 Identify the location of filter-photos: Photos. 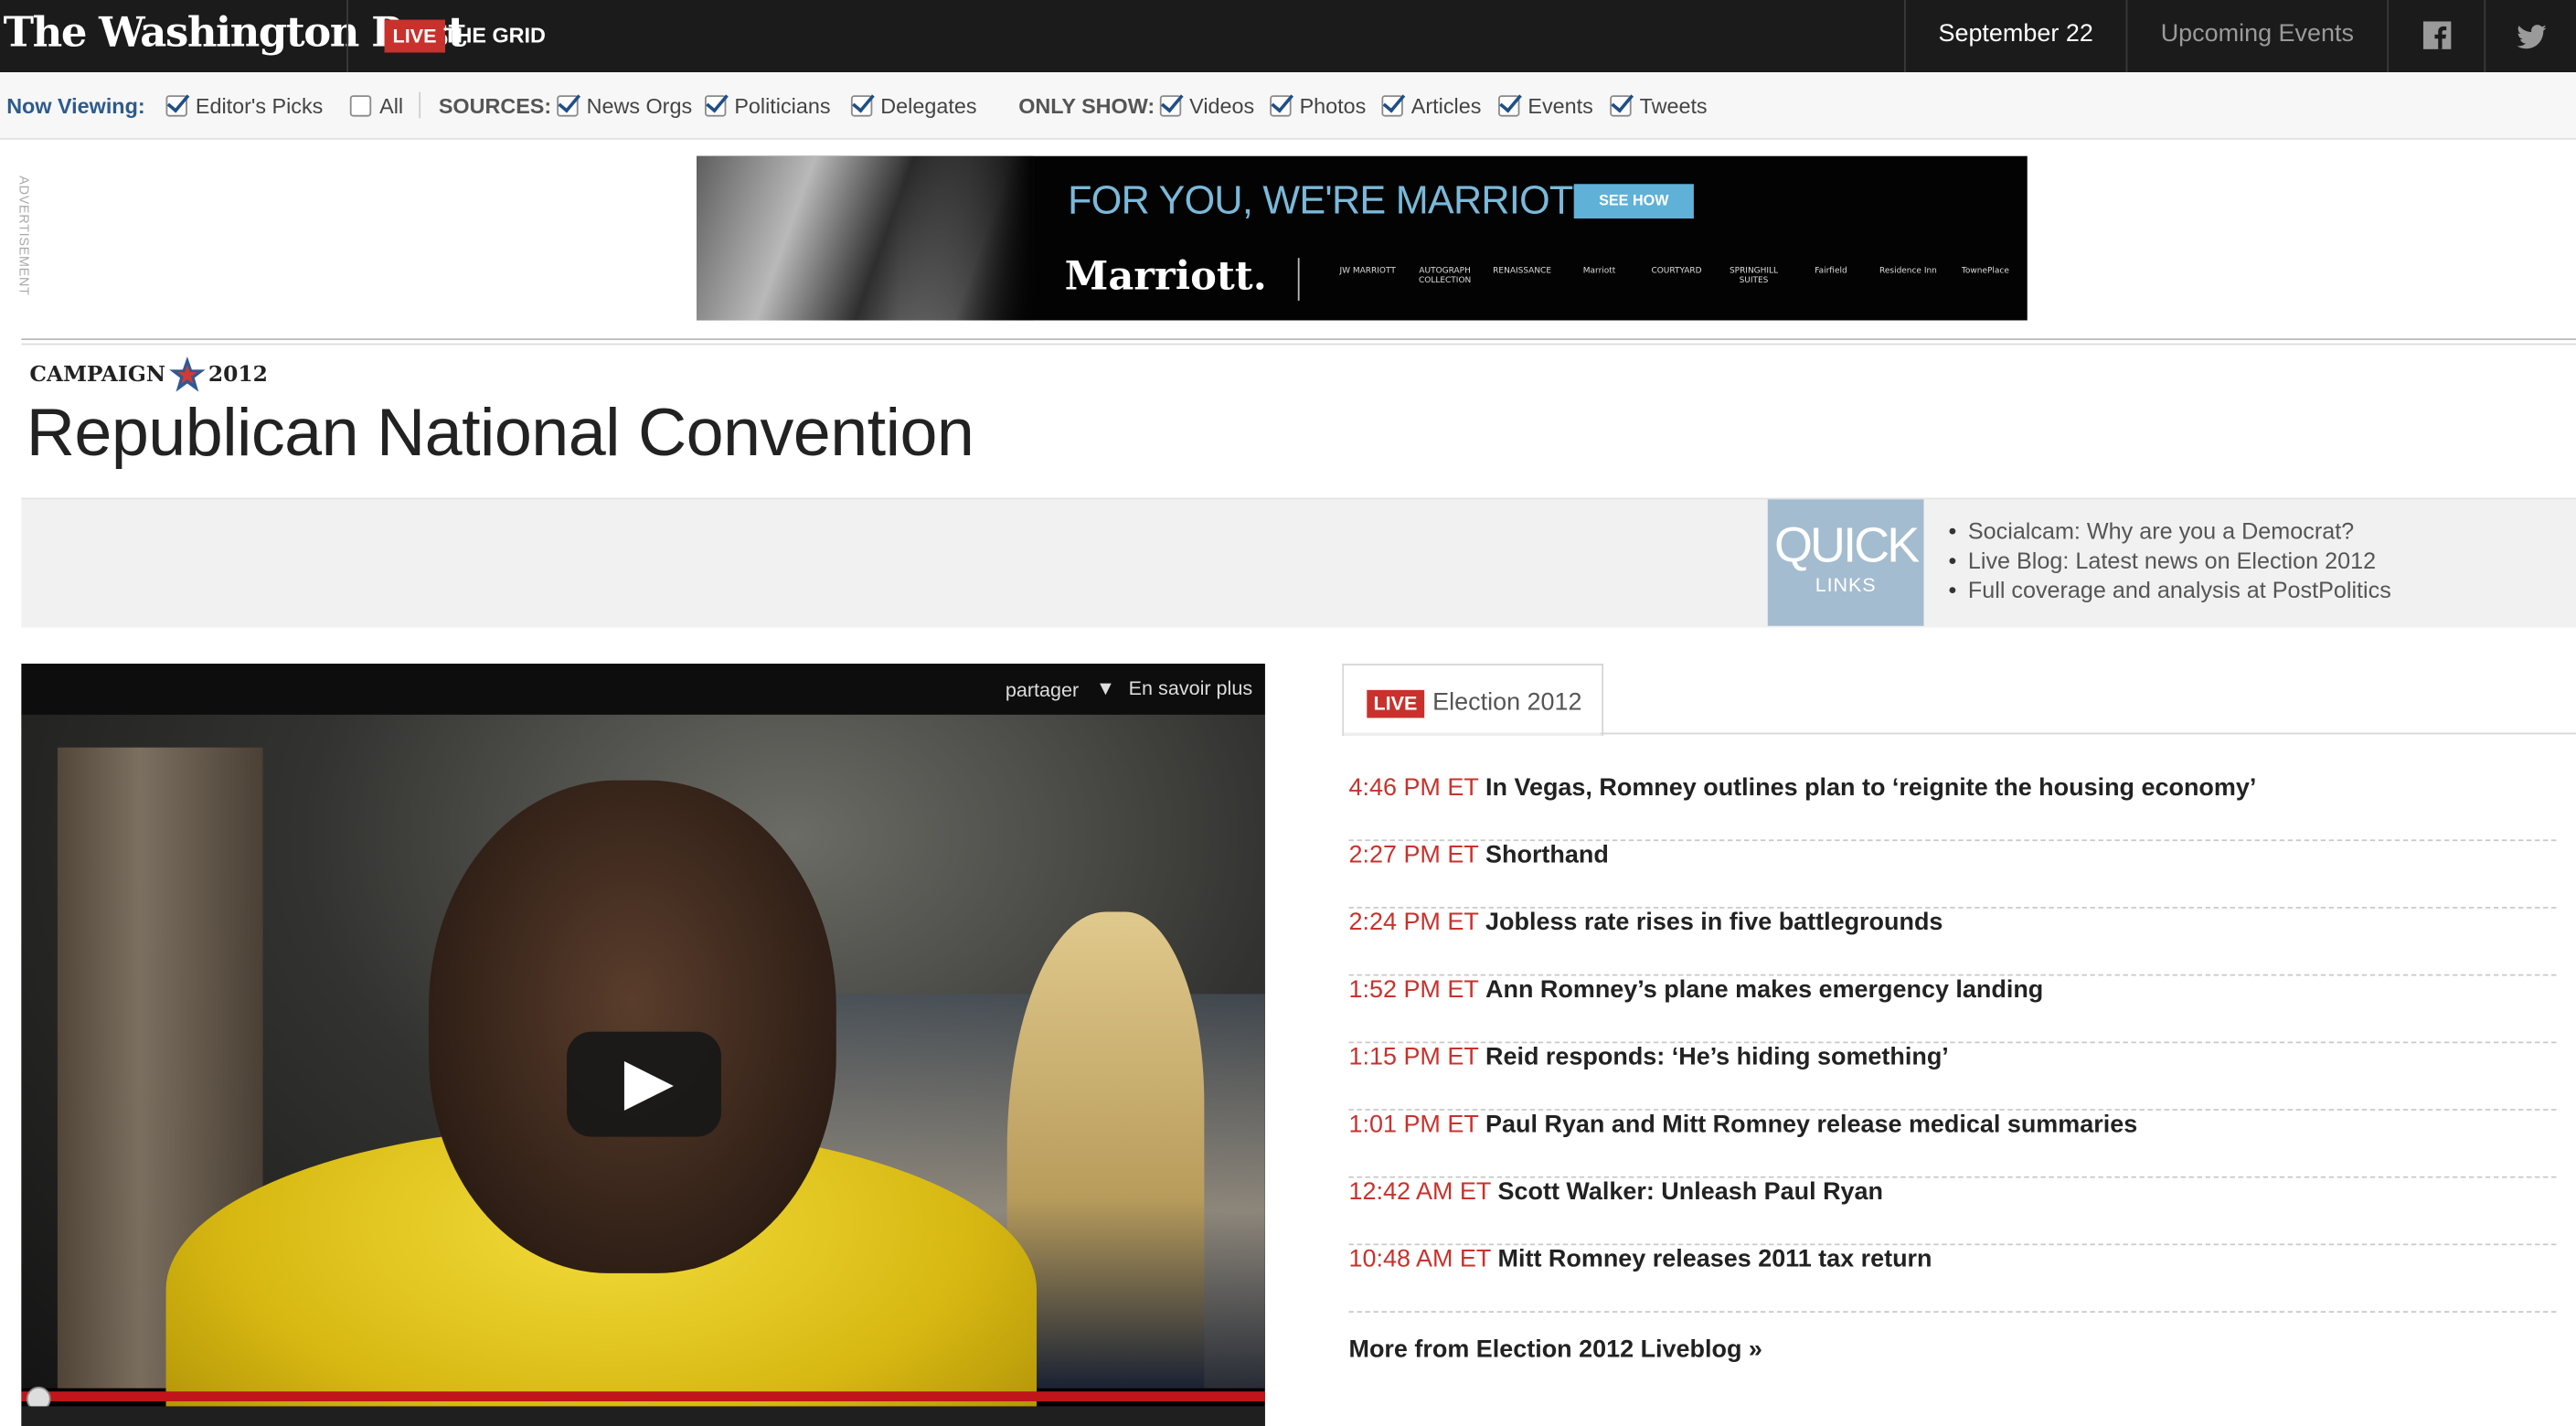
(1318, 105).